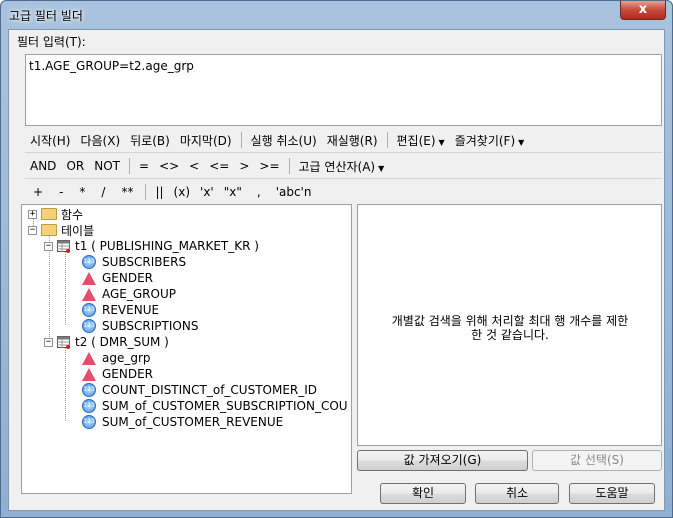 The width and height of the screenshot is (673, 518). Describe the element at coordinates (43, 166) in the screenshot. I see `and-button: AND` at that location.